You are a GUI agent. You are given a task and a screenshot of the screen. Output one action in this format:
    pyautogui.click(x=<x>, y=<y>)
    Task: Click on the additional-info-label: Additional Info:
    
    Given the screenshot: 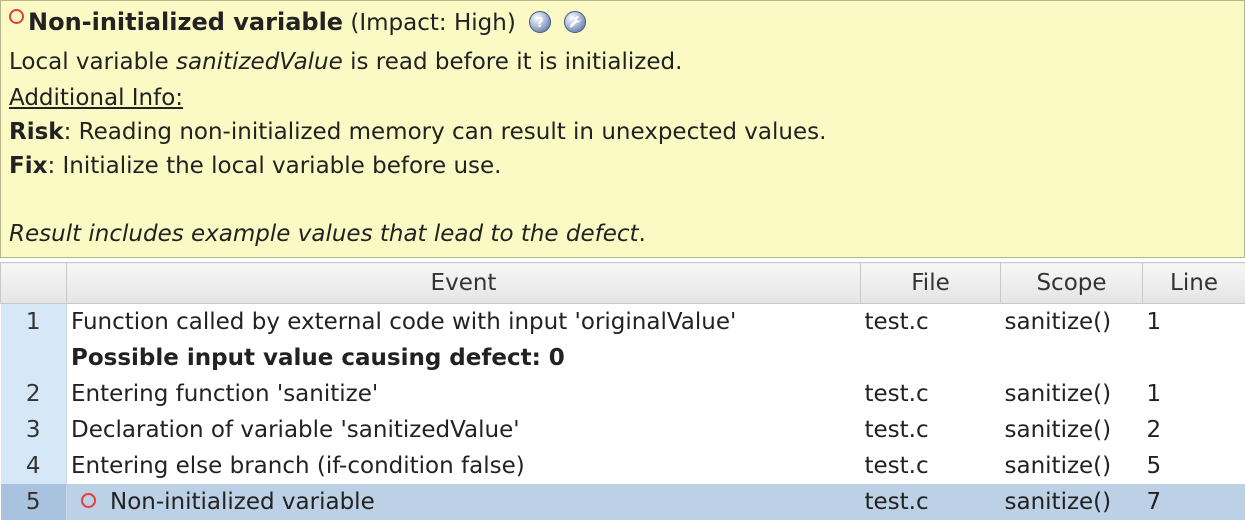 What is the action you would take?
    pyautogui.click(x=96, y=98)
    